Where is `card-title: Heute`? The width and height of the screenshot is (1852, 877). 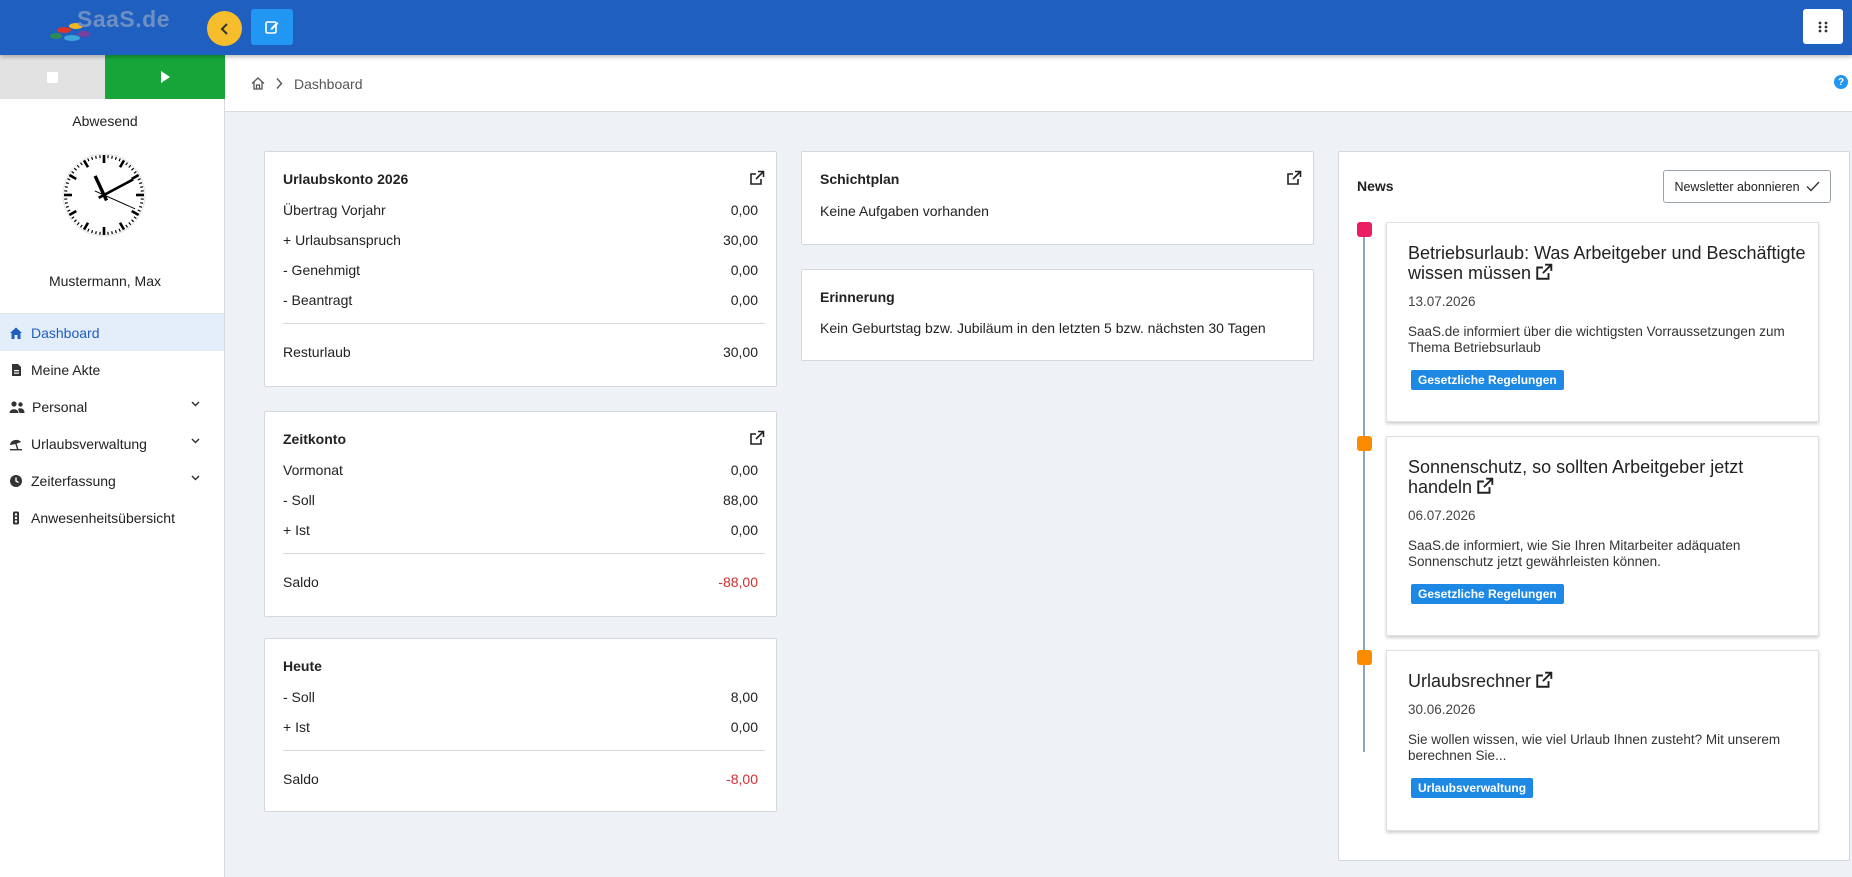 card-title: Heute is located at coordinates (302, 666).